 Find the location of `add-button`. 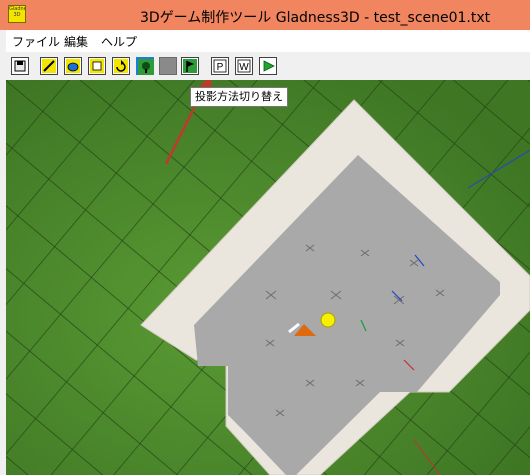

add-button is located at coordinates (97, 66).